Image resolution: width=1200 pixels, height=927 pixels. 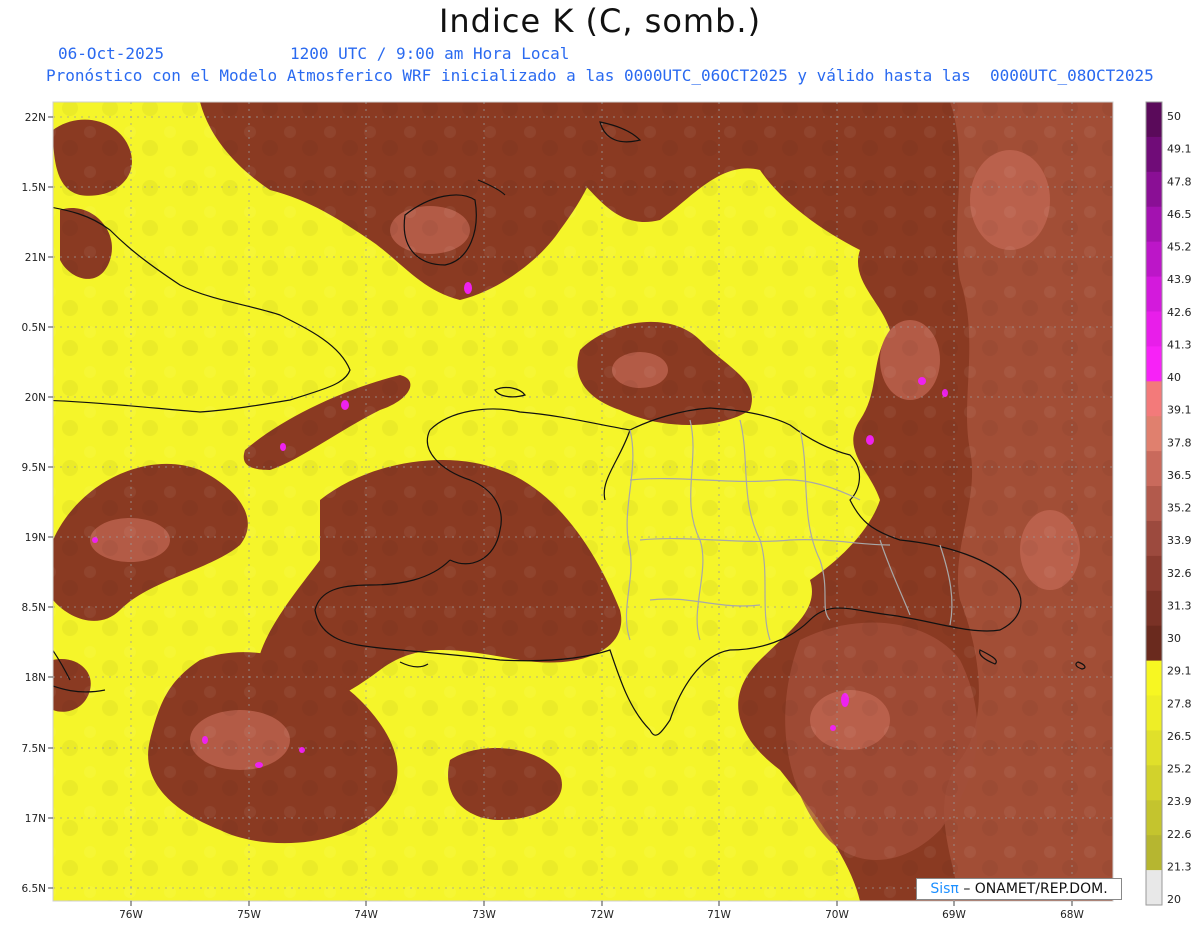 What do you see at coordinates (1179, 573) in the screenshot?
I see `colorbar-label: 32.6` at bounding box center [1179, 573].